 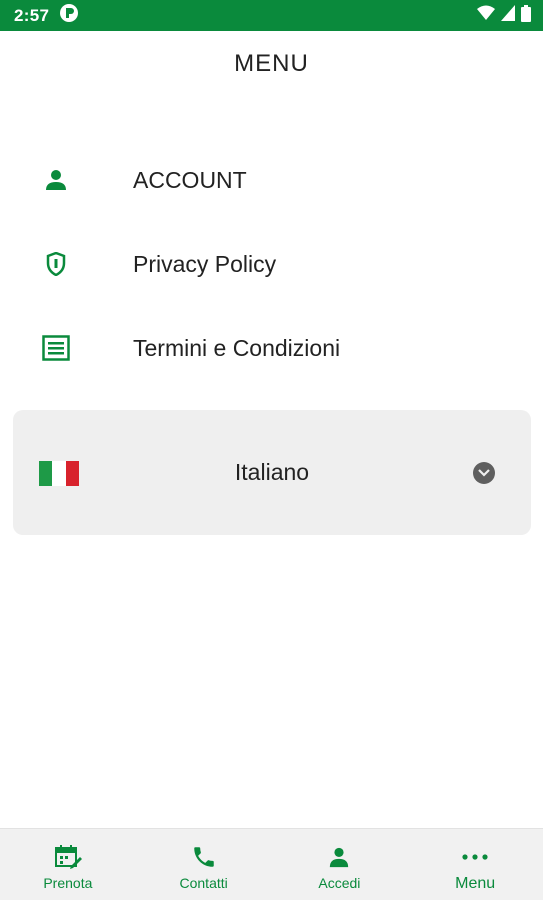 I want to click on bottom-nav: Prenota Contatti Accedi Menu, so click(x=271, y=864).